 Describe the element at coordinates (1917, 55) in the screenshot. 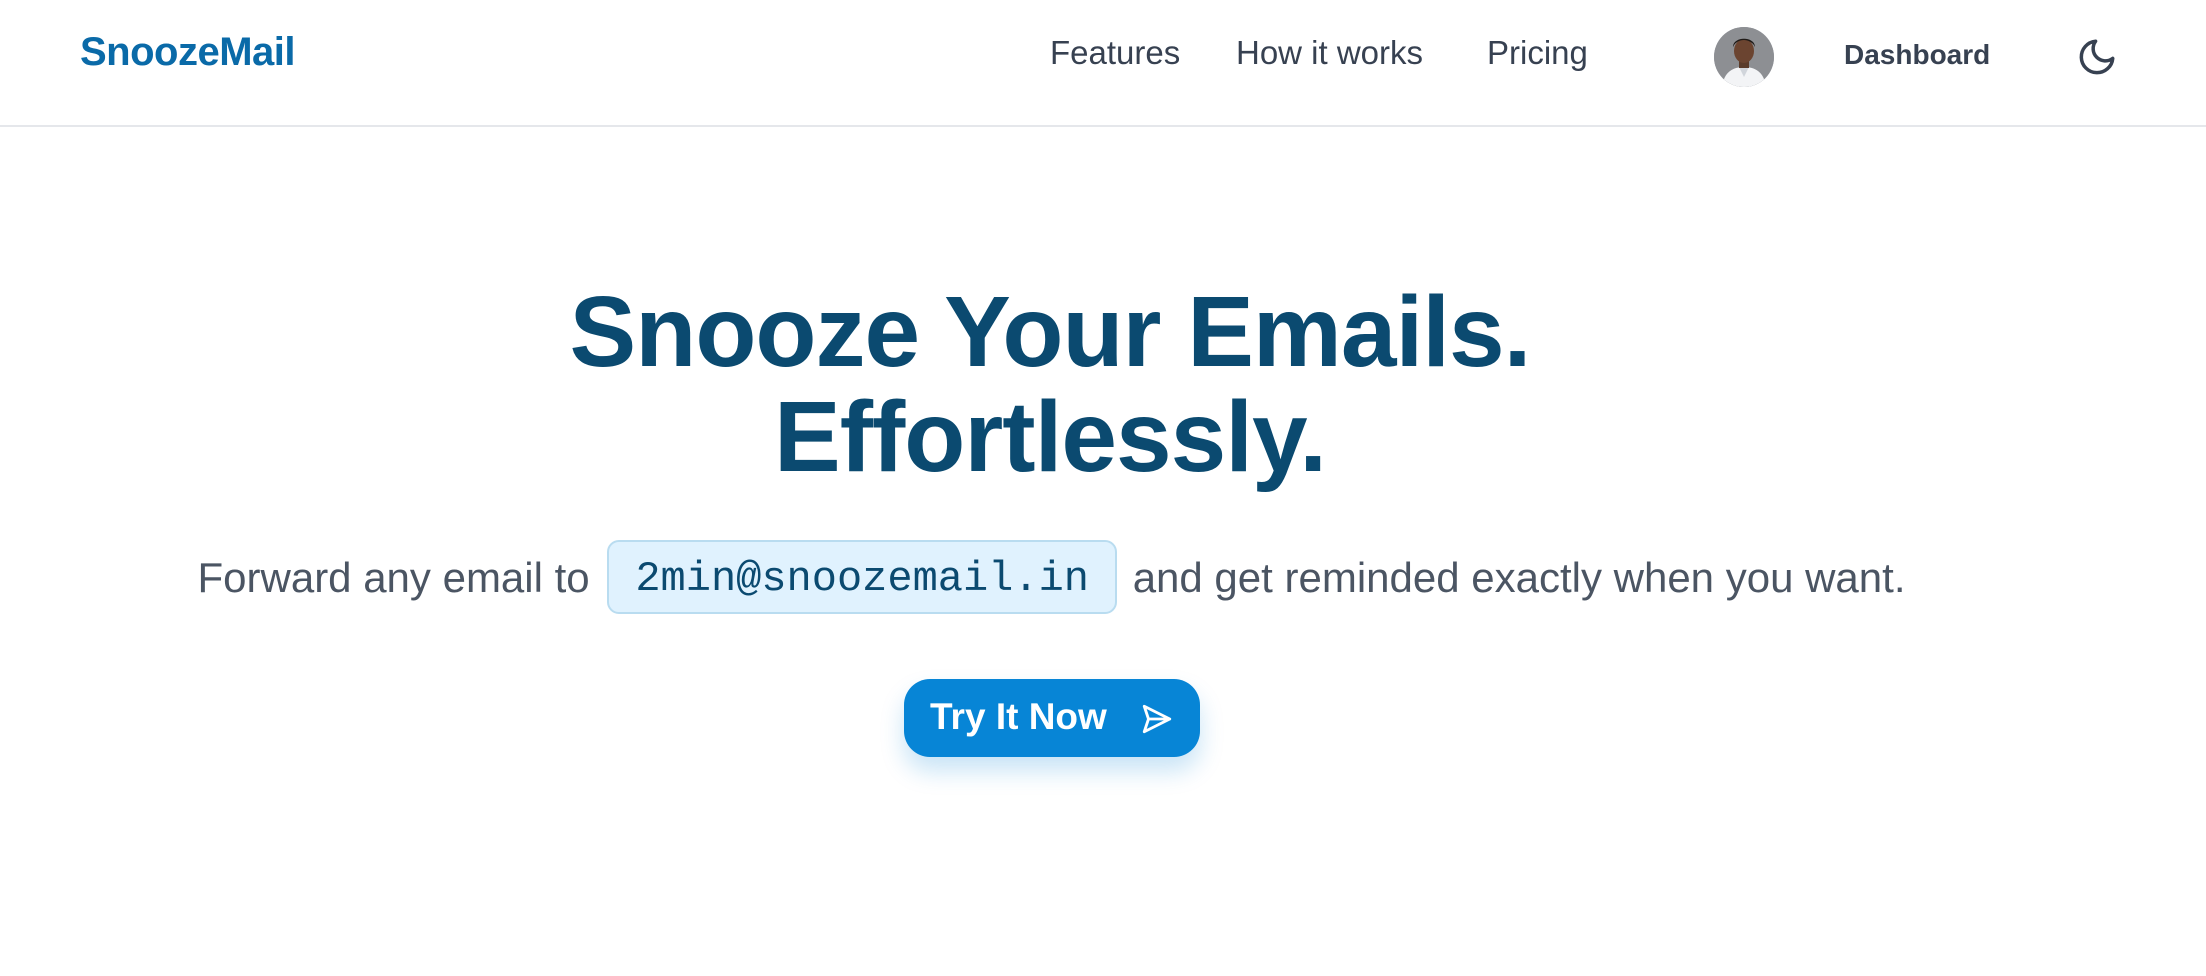

I see `dashboard-link: Dashboard` at that location.